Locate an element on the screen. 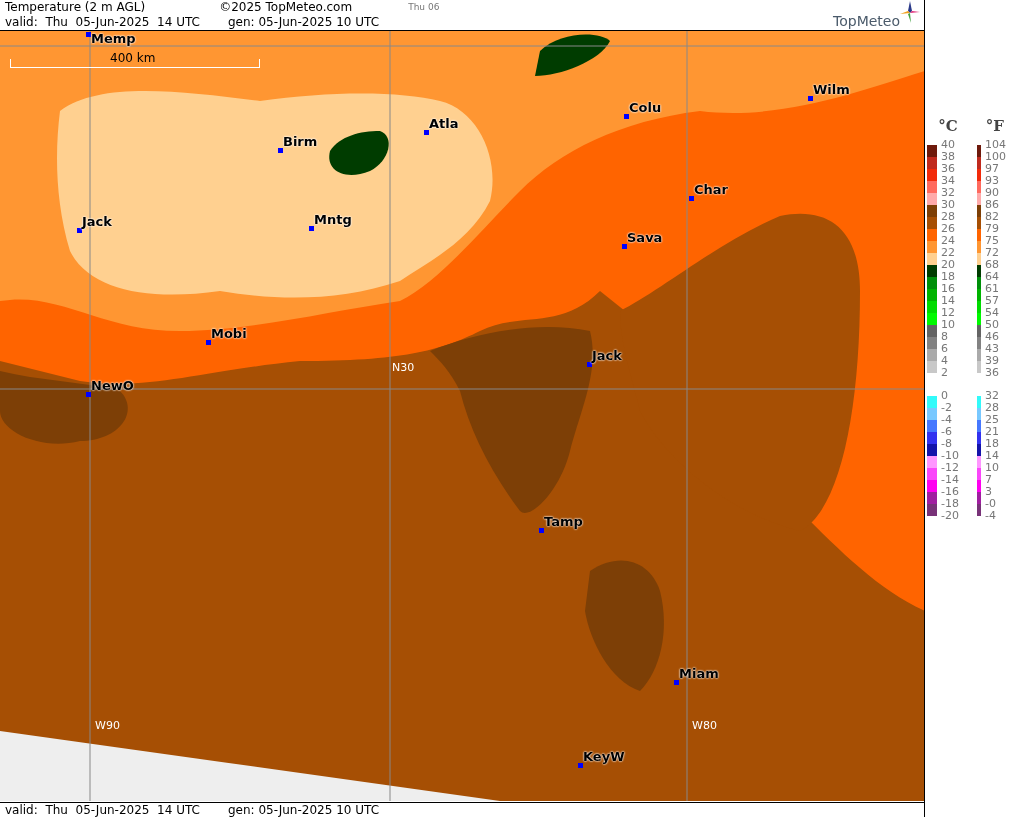  fahrenheit-value: 82 is located at coordinates (992, 217).